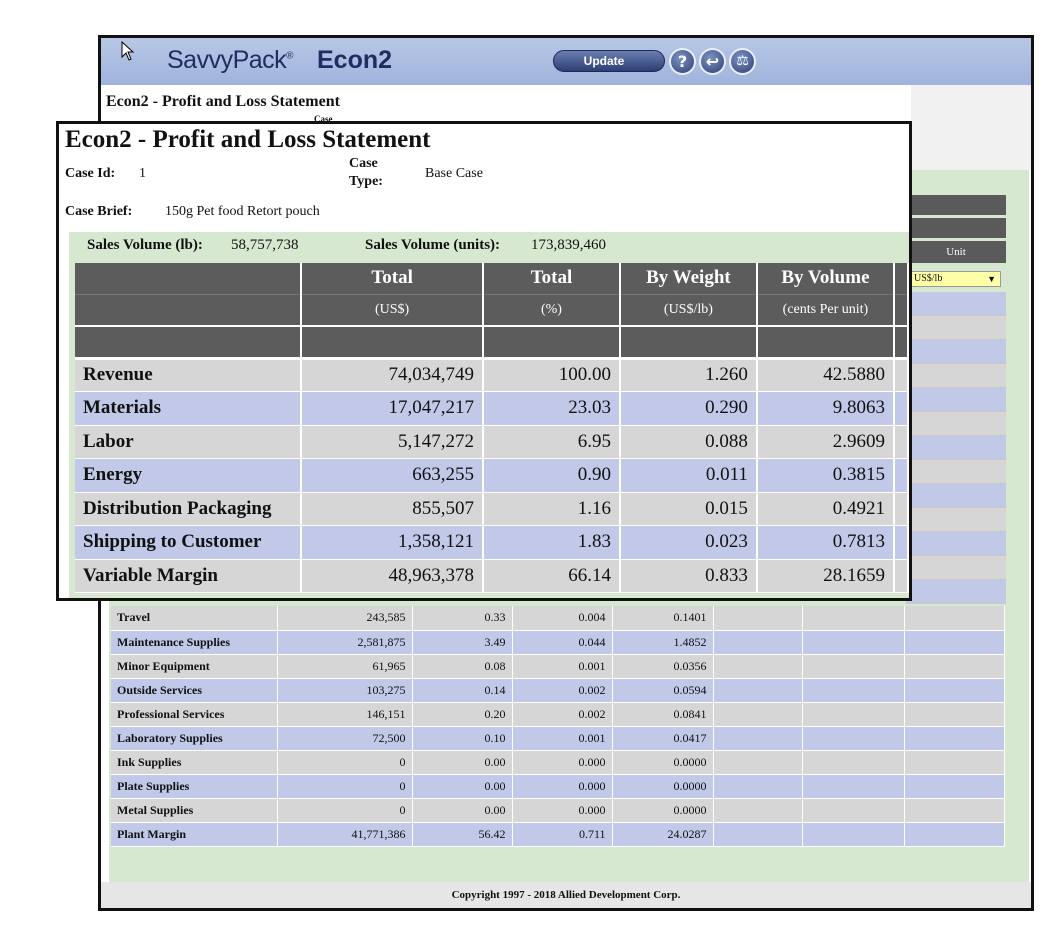  I want to click on by-weight-cell: 1.260, so click(688, 374).